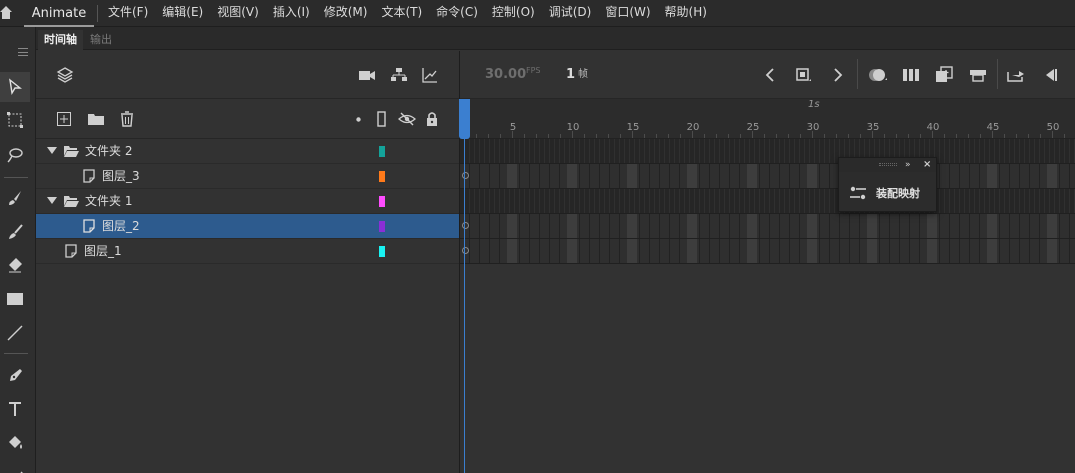 This screenshot has width=1075, height=473. Describe the element at coordinates (944, 75) in the screenshot. I see `insert-keyframe-button` at that location.